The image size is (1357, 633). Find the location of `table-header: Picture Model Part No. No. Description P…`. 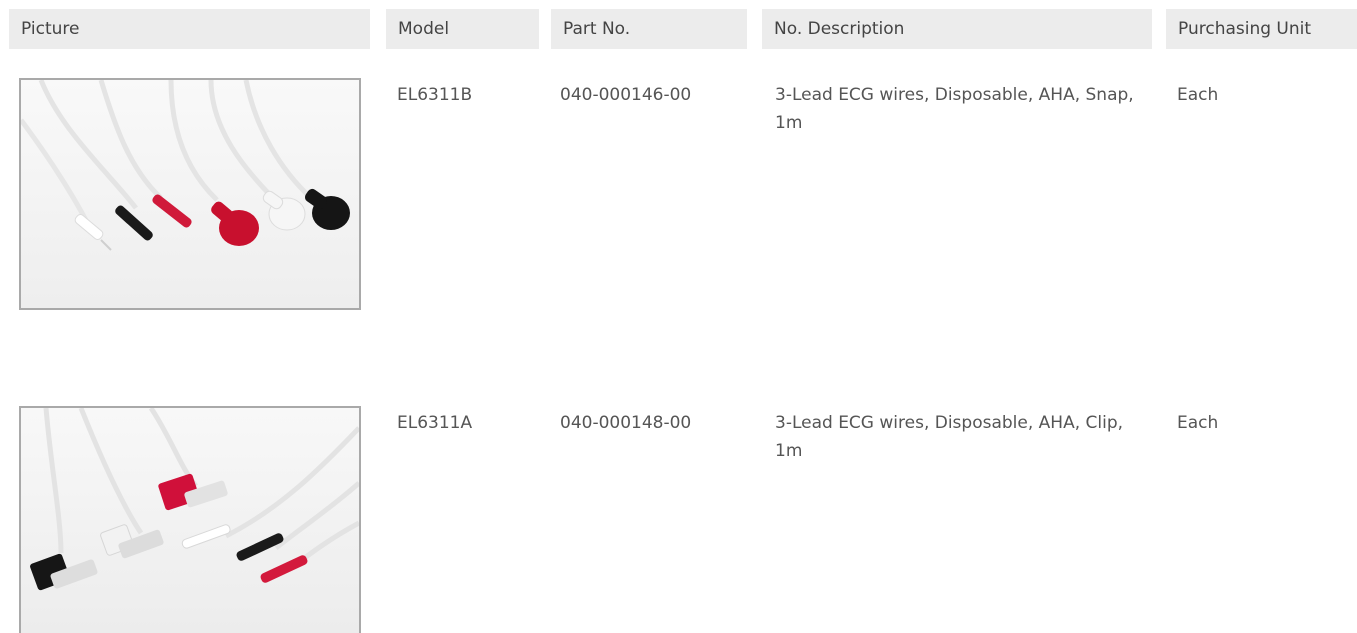

table-header: Picture Model Part No. No. Description P… is located at coordinates (678, 29).